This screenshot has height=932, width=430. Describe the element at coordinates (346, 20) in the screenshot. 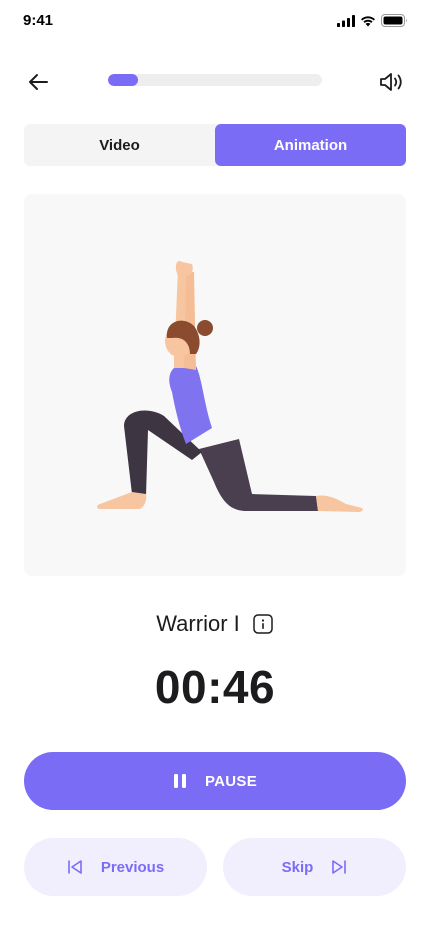

I see `signal-icon` at that location.